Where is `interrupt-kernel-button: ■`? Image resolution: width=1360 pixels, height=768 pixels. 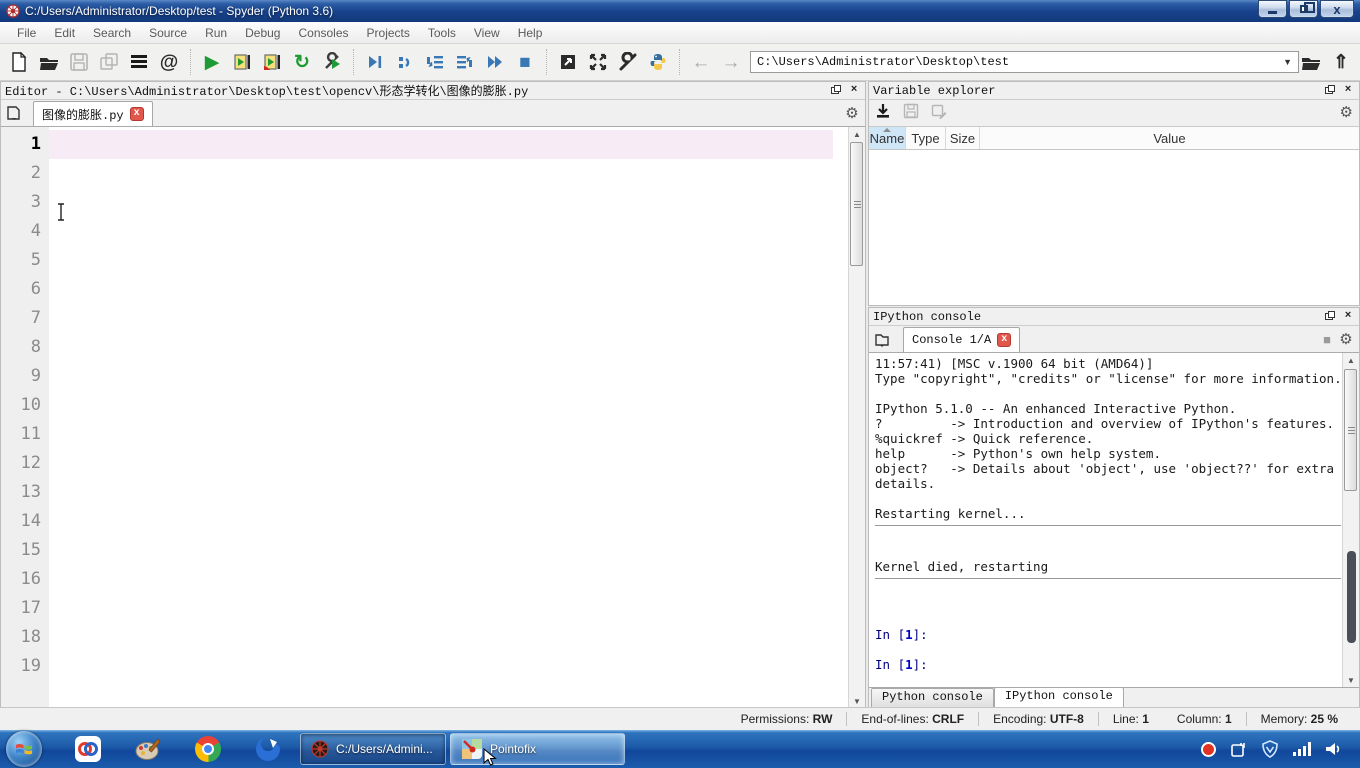 interrupt-kernel-button: ■ is located at coordinates (1327, 339).